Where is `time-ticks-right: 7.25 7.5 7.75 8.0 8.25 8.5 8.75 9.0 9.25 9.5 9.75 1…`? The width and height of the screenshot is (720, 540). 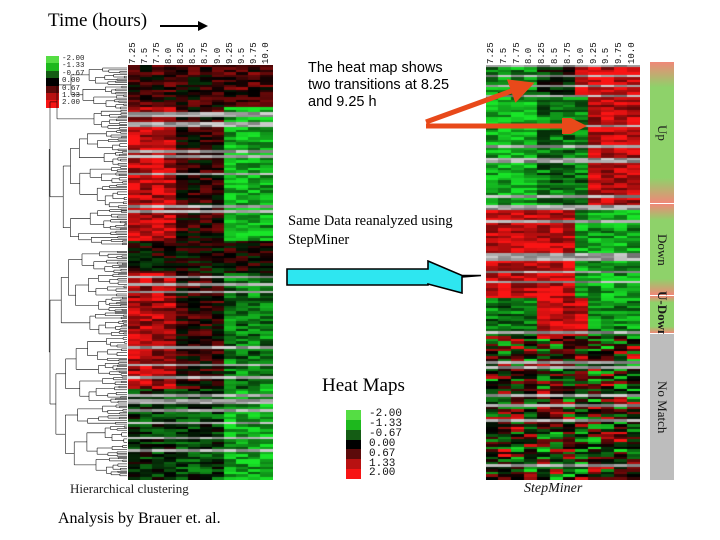 time-ticks-right: 7.25 7.5 7.75 8.0 8.25 8.5 8.75 9.0 9.25 9.5 9.75 1… is located at coordinates (563, 44).